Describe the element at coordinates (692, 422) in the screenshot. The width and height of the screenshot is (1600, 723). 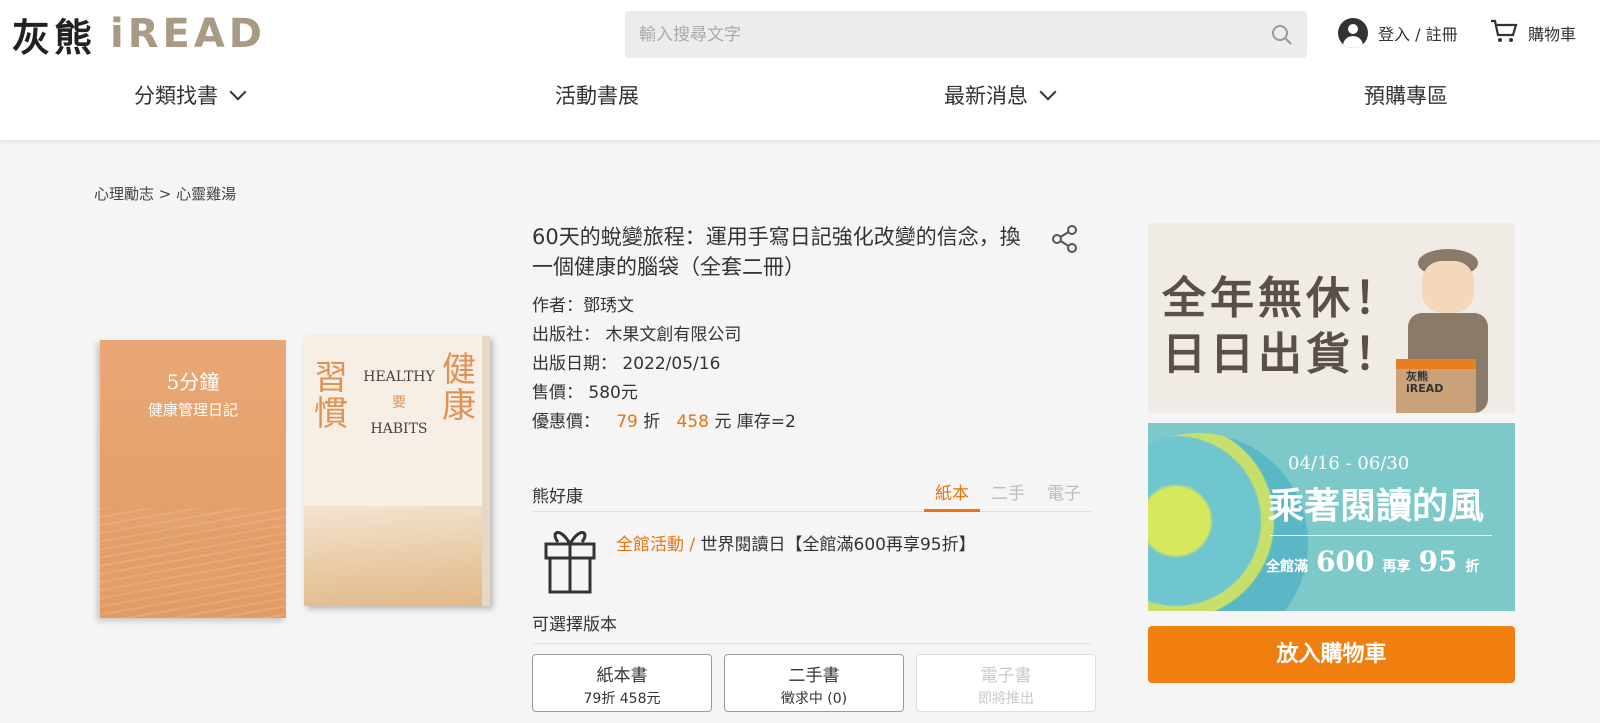
I see `discount-price: 458` at that location.